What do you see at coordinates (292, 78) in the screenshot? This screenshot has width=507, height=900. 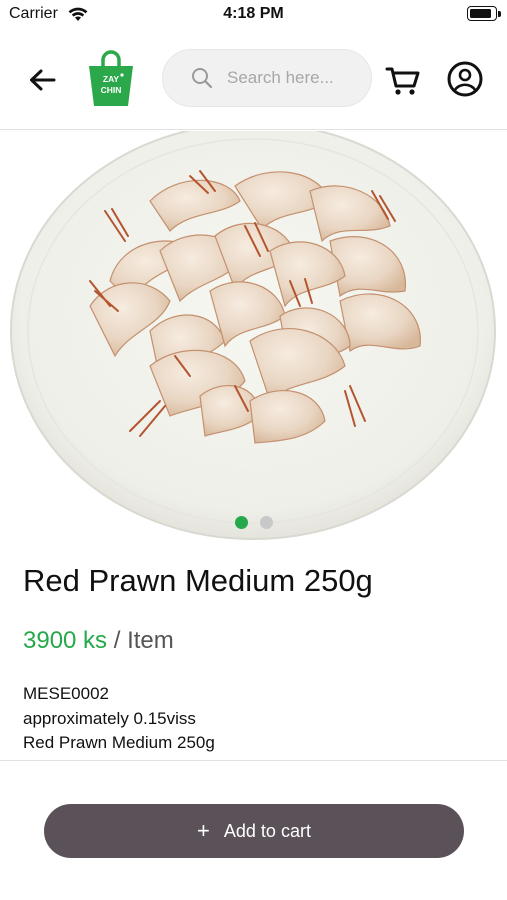 I see `search-input` at bounding box center [292, 78].